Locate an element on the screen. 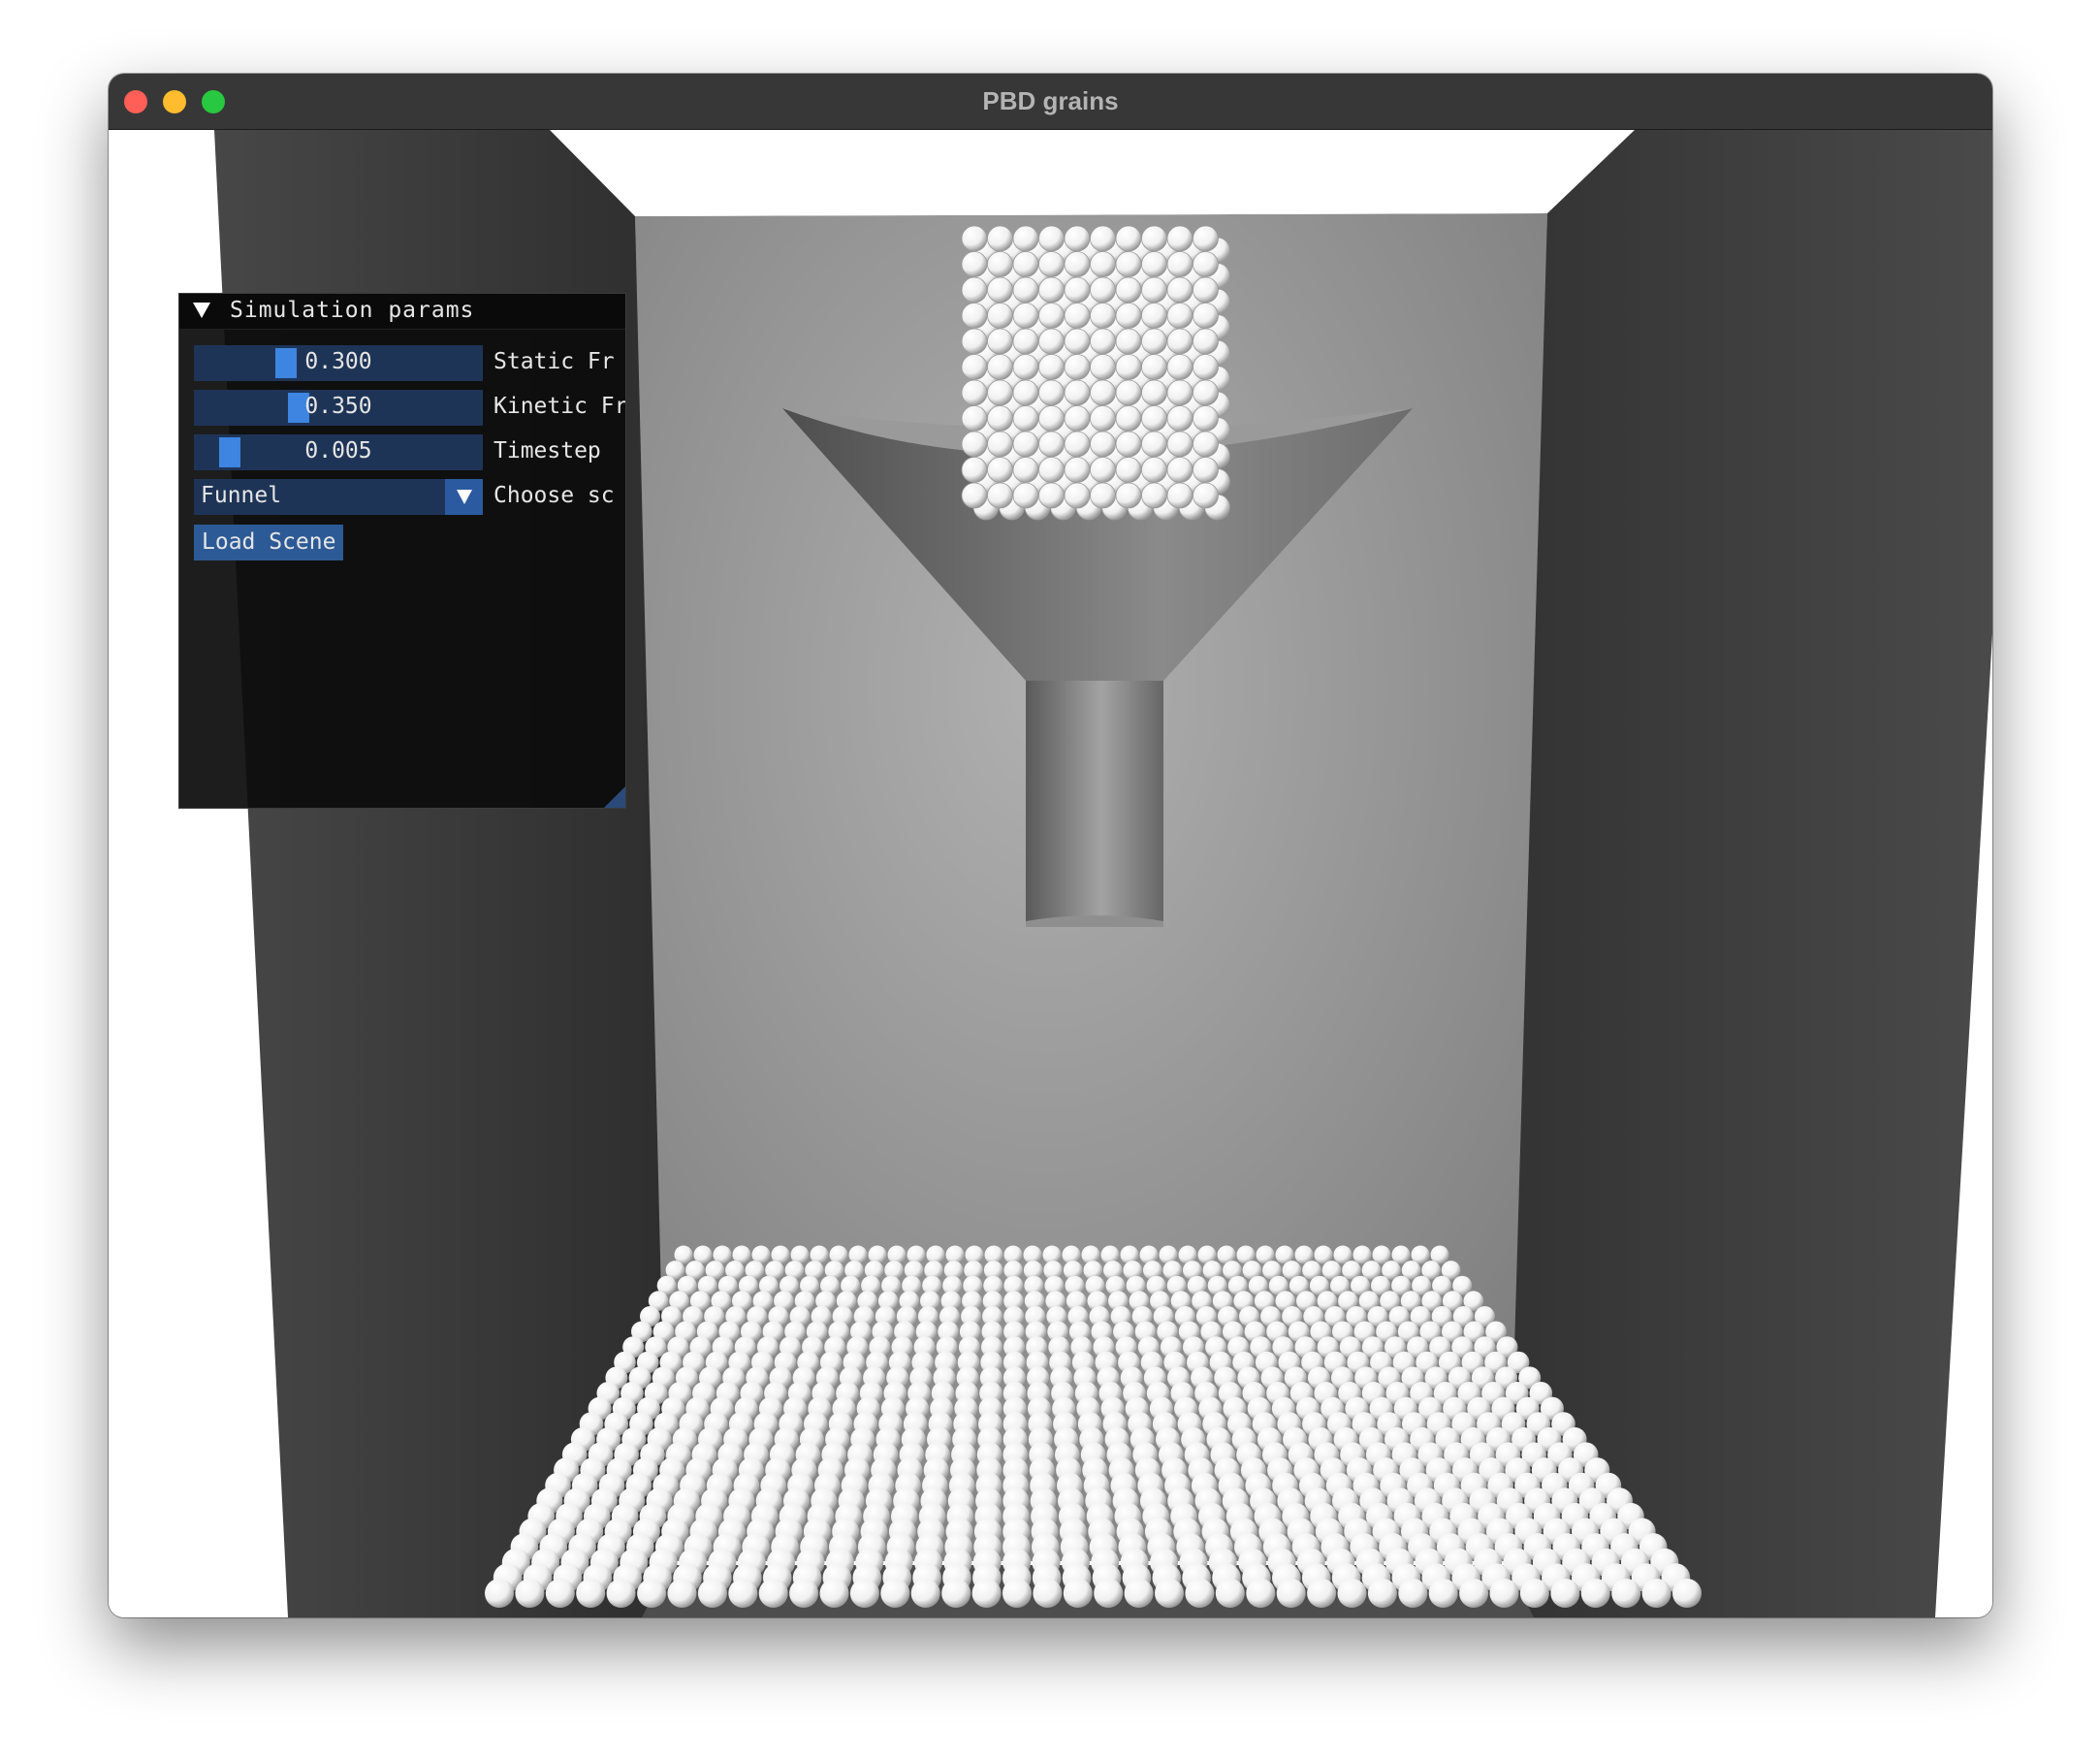 This screenshot has width=2100, height=1759. funnel-pipe is located at coordinates (1094, 801).